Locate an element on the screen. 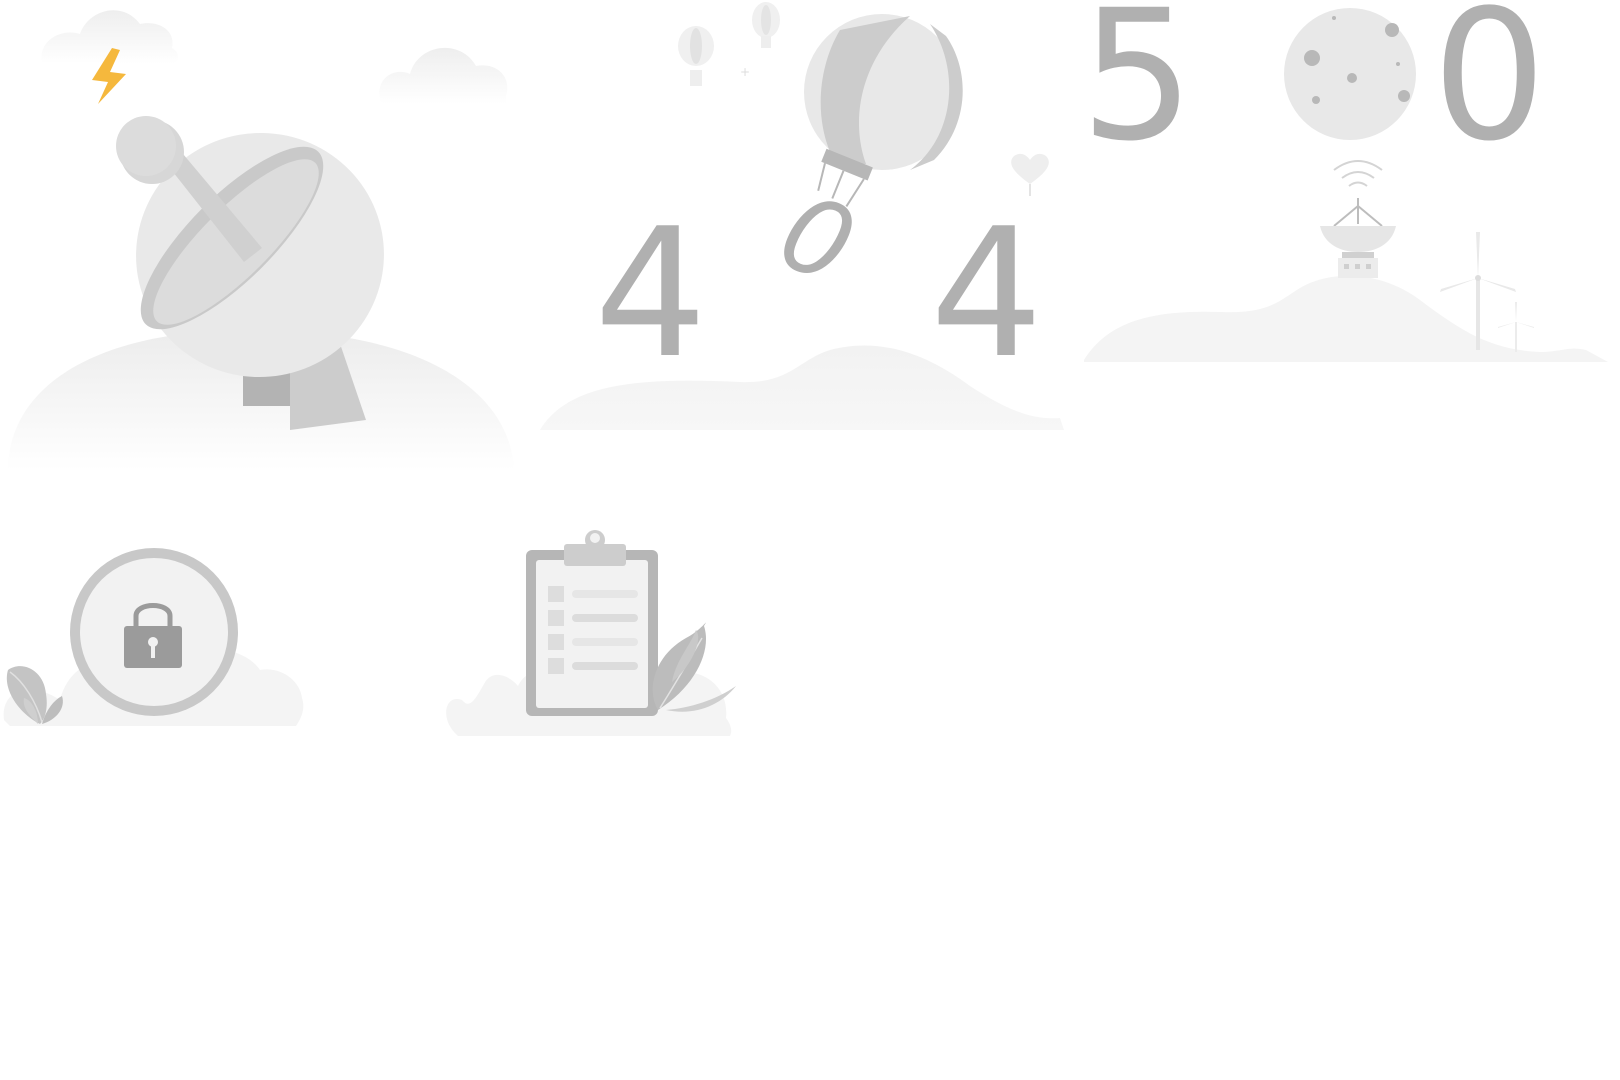  no-permission-illustration is located at coordinates (160, 630).